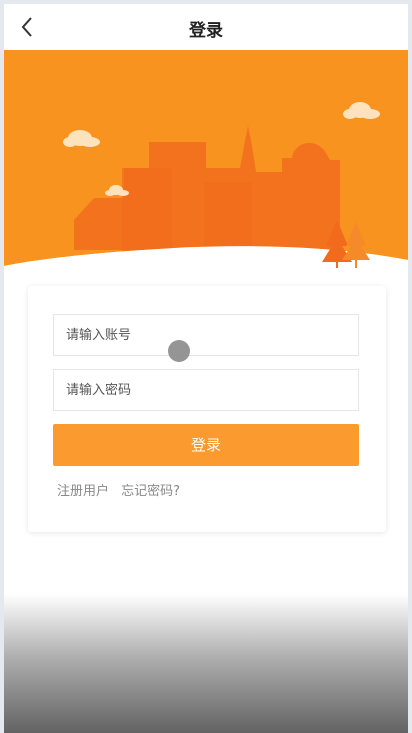  What do you see at coordinates (206, 31) in the screenshot?
I see `page-title: 登录` at bounding box center [206, 31].